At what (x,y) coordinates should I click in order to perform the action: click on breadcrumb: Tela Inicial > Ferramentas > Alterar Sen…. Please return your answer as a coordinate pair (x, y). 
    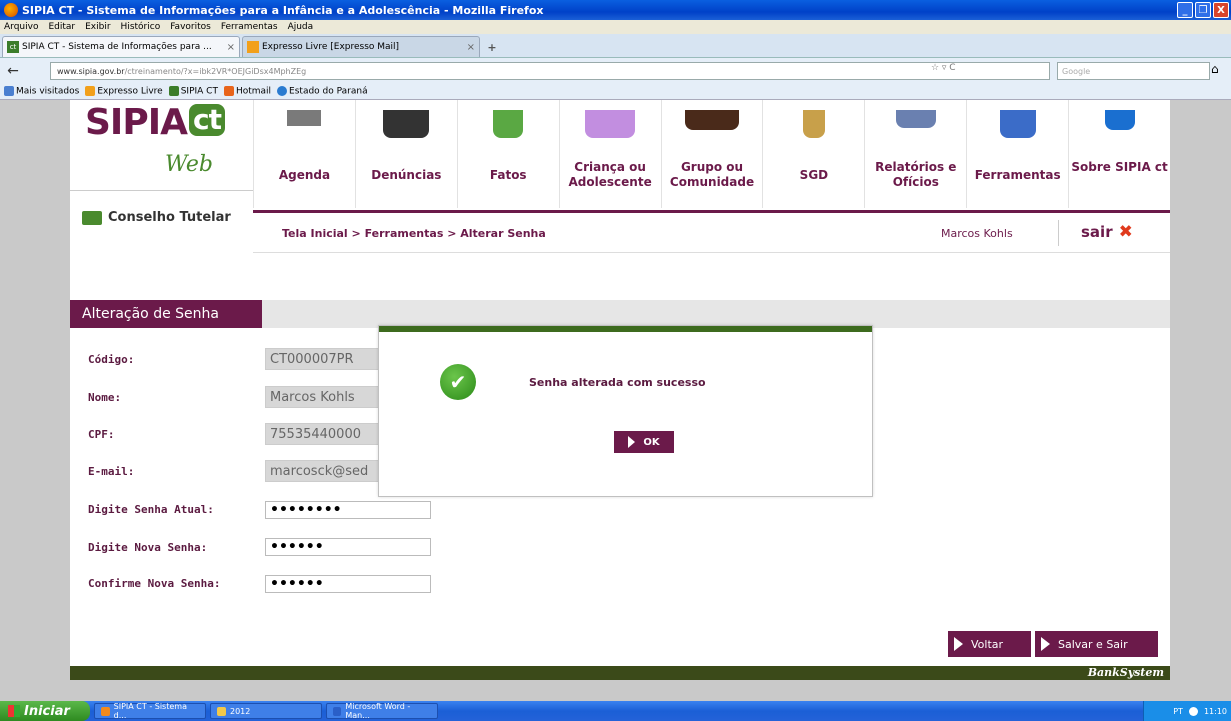
    Looking at the image, I should click on (414, 233).